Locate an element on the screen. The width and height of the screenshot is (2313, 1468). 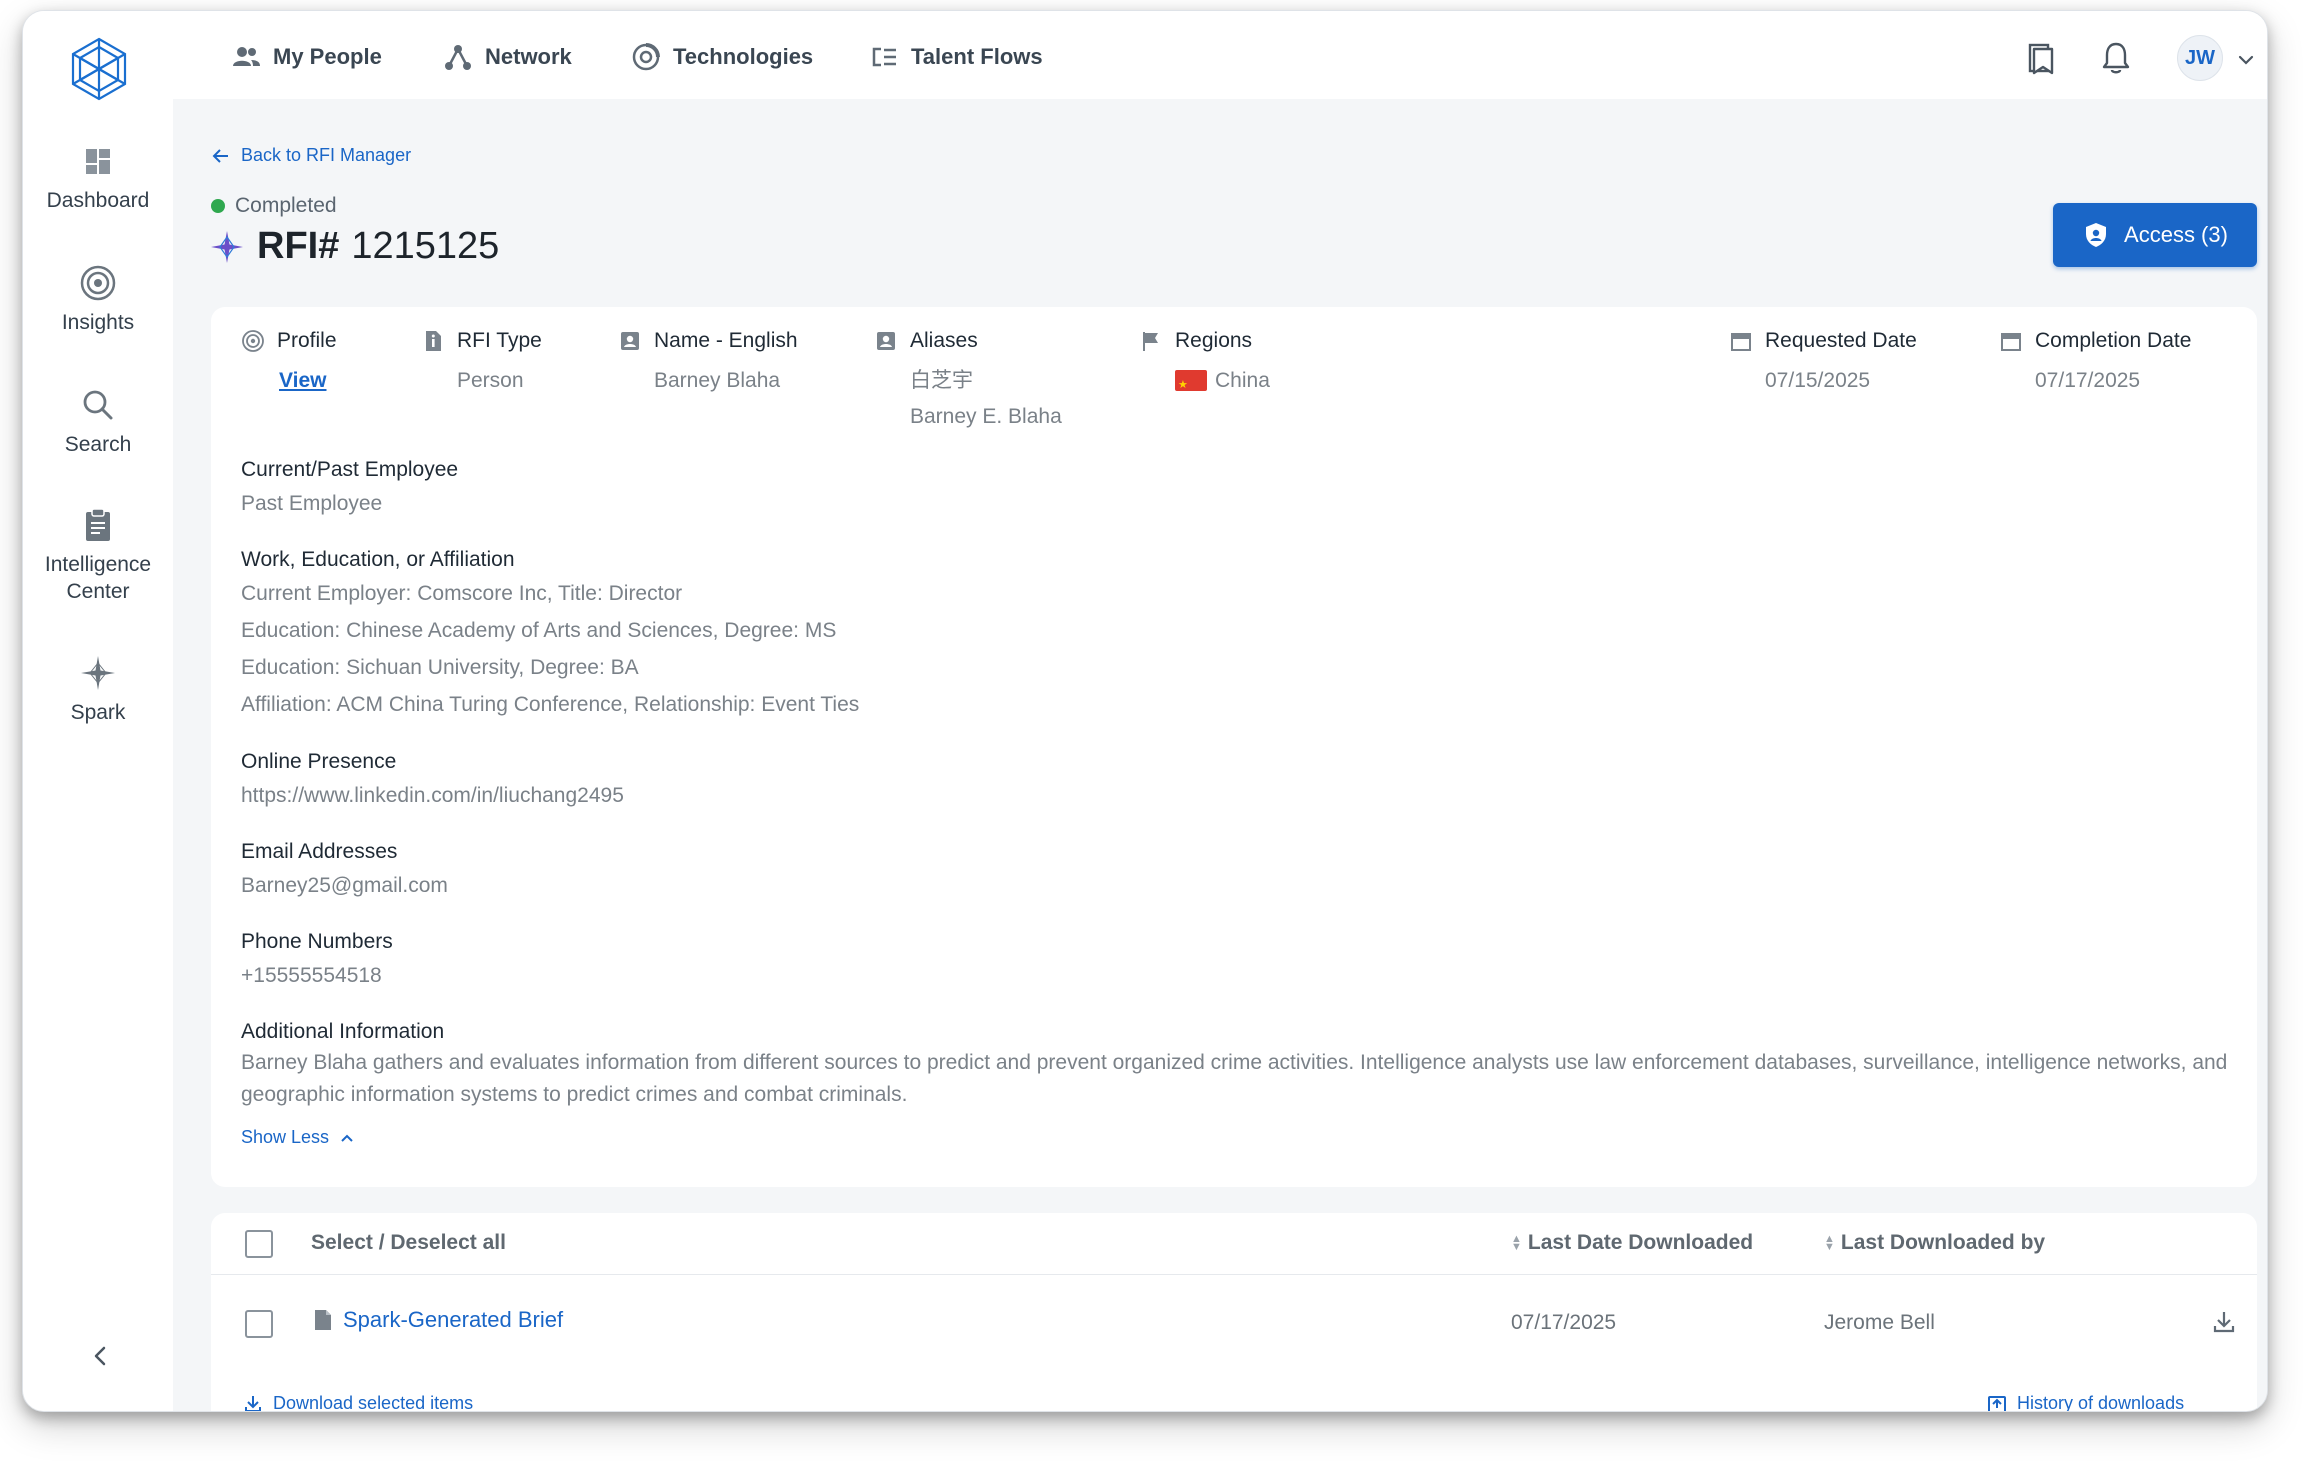
sidebar-item-label: Search is located at coordinates (98, 444).